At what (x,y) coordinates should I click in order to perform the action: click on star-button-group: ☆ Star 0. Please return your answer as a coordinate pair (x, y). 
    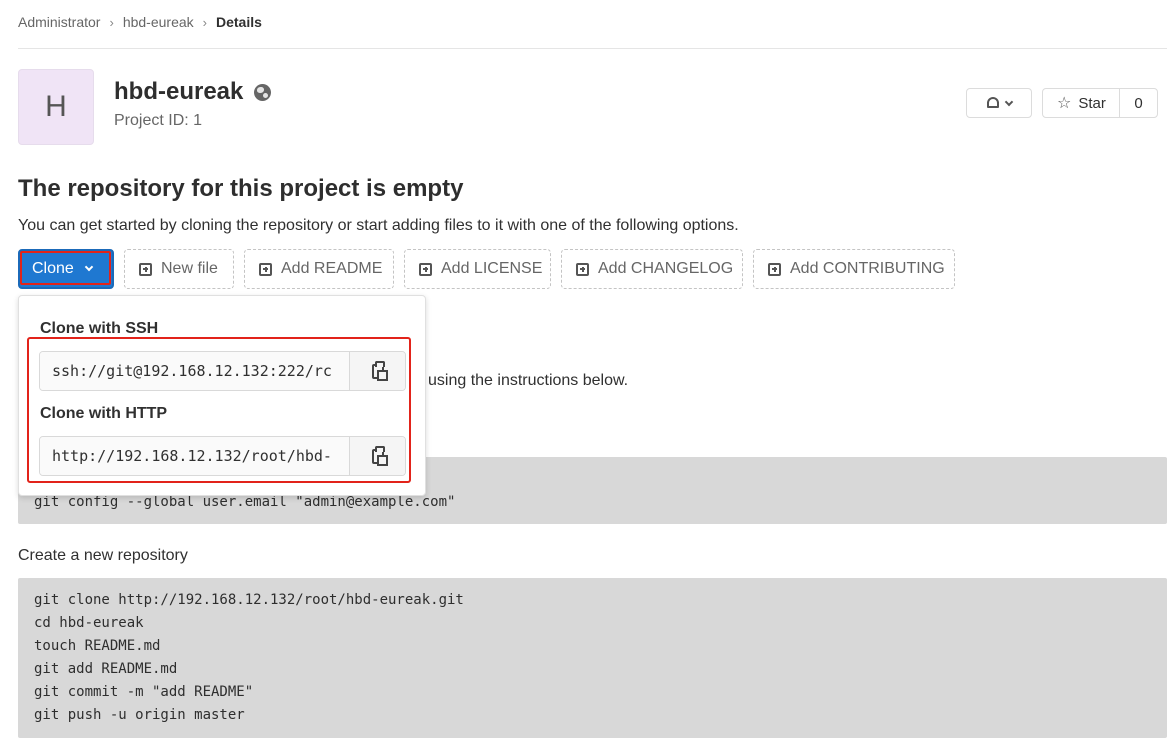
    Looking at the image, I should click on (1100, 103).